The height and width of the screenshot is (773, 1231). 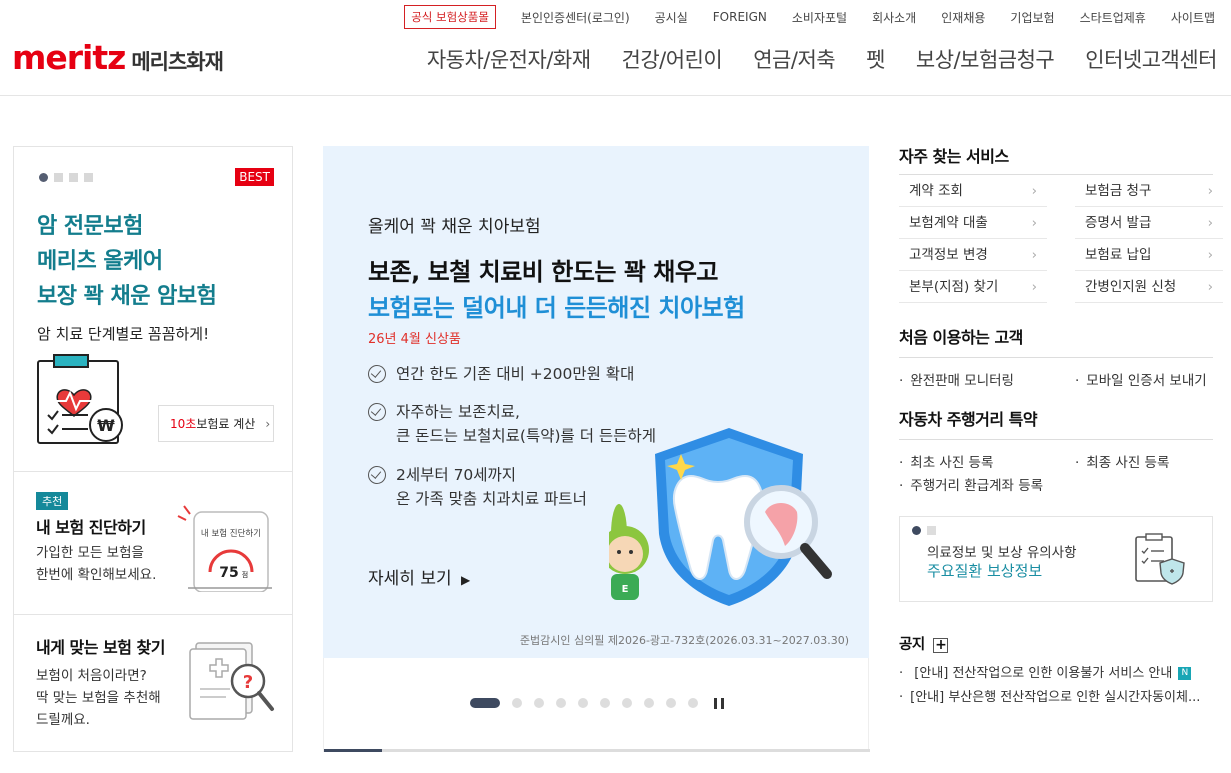 What do you see at coordinates (597, 750) in the screenshot?
I see `slide-progress-bar` at bounding box center [597, 750].